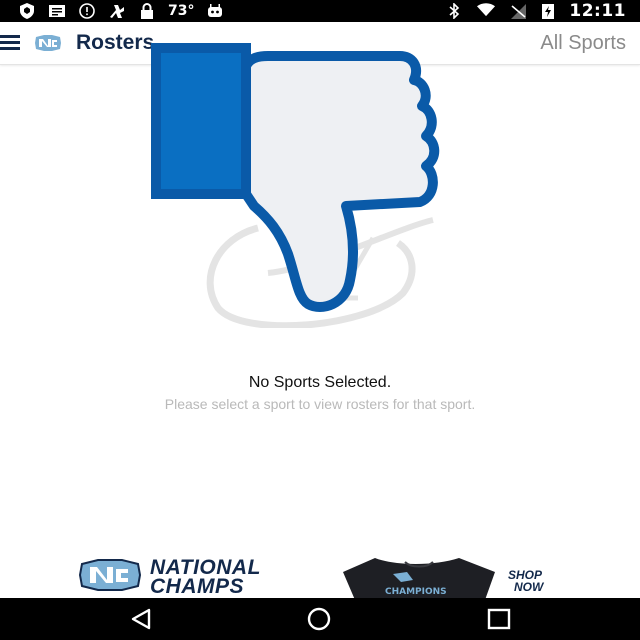  What do you see at coordinates (215, 10) in the screenshot?
I see `android-icon` at bounding box center [215, 10].